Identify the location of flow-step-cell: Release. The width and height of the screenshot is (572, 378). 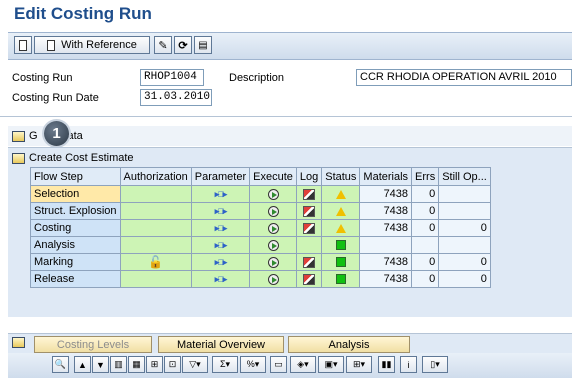
(75, 279).